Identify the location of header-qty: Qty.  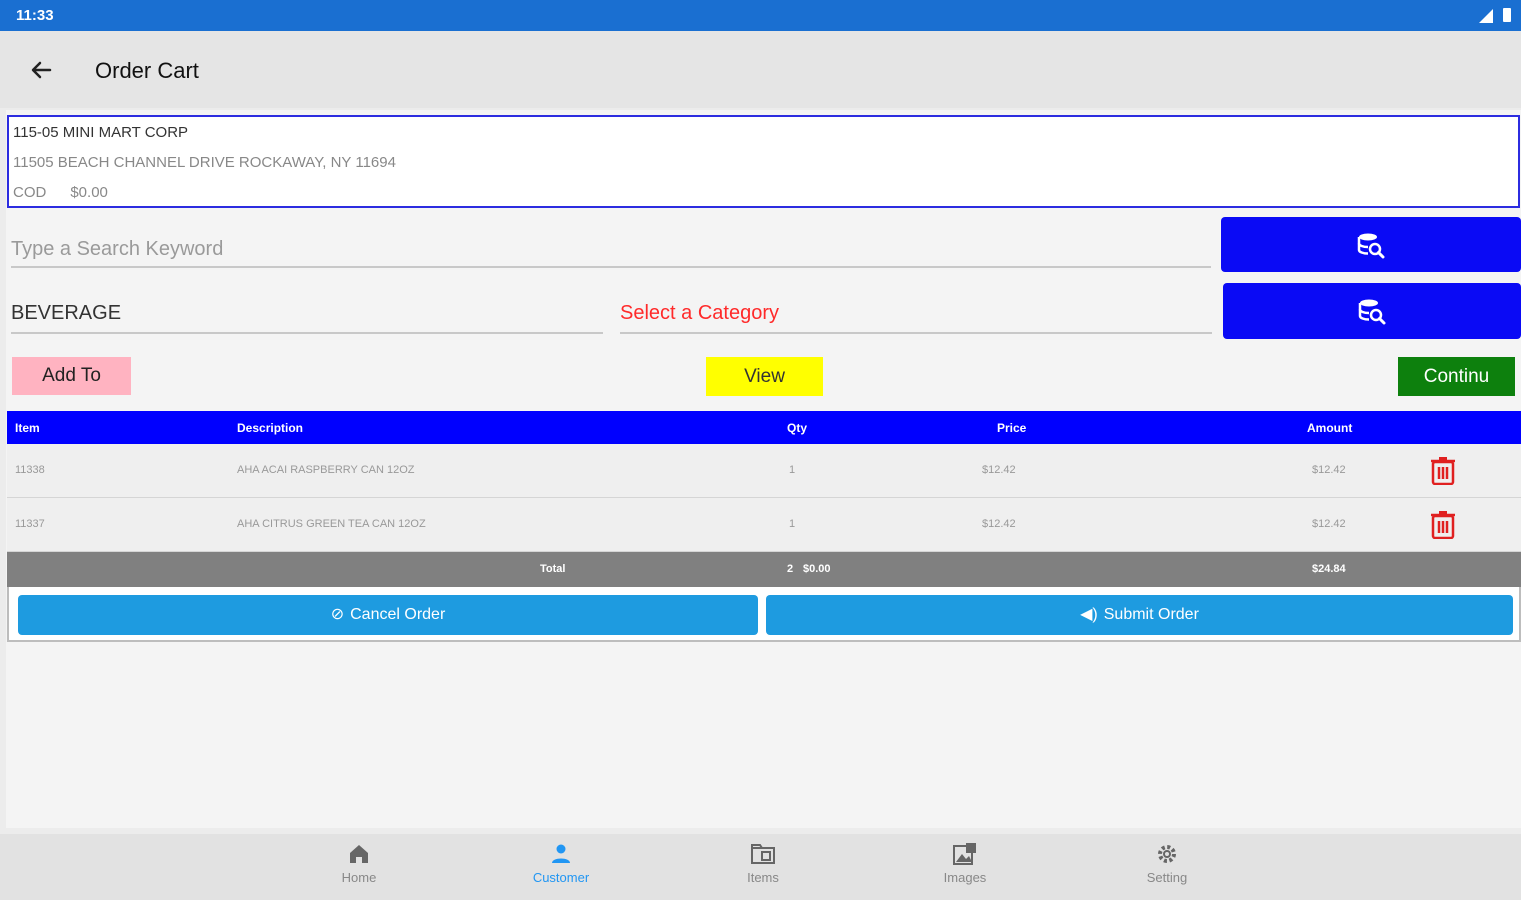
(797, 428).